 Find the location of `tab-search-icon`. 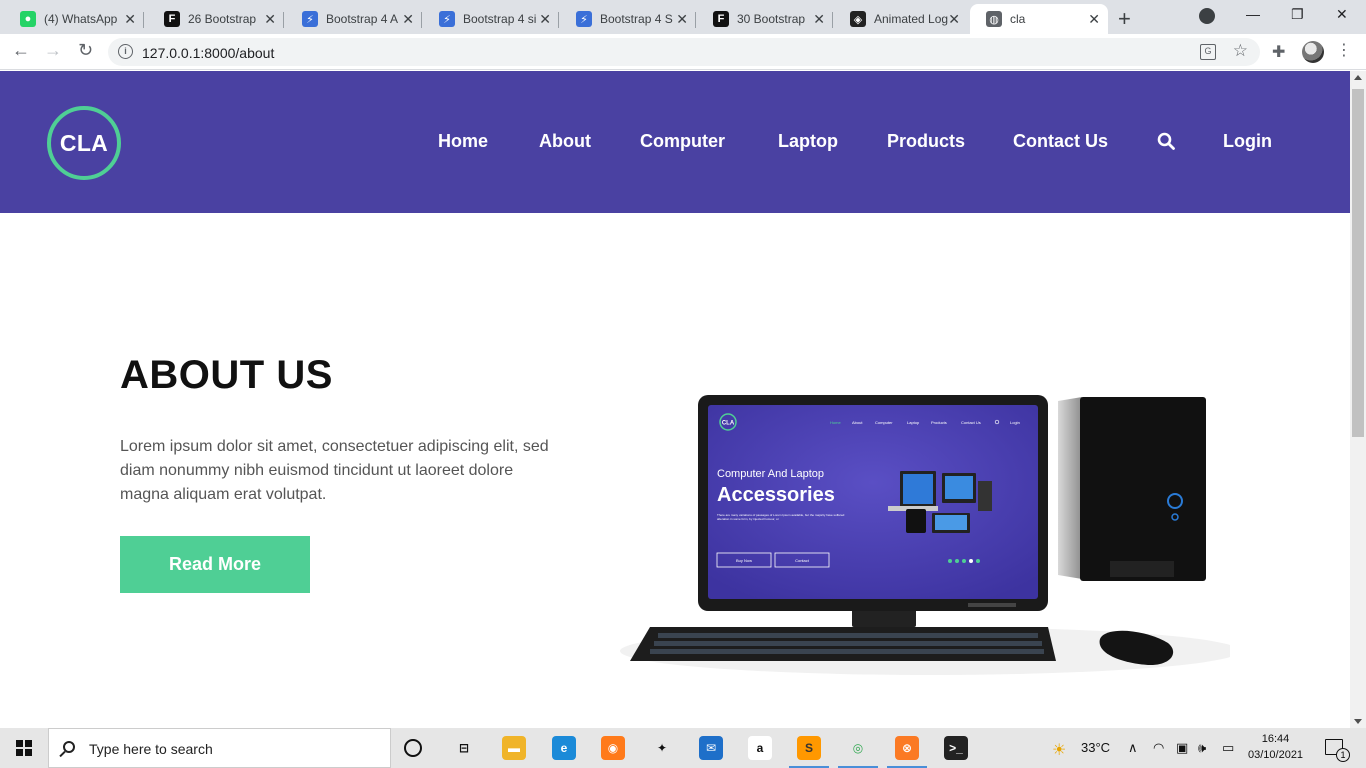

tab-search-icon is located at coordinates (1207, 16).